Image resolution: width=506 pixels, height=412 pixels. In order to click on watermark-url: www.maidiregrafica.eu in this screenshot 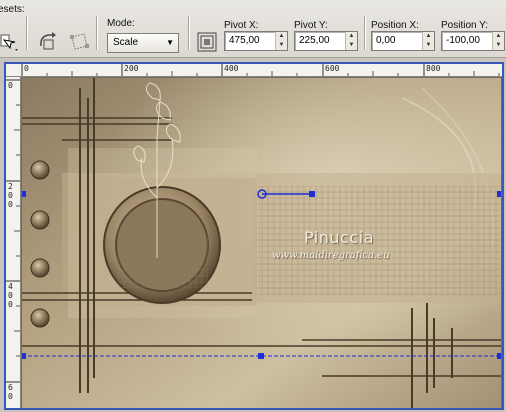, I will do `click(331, 255)`.